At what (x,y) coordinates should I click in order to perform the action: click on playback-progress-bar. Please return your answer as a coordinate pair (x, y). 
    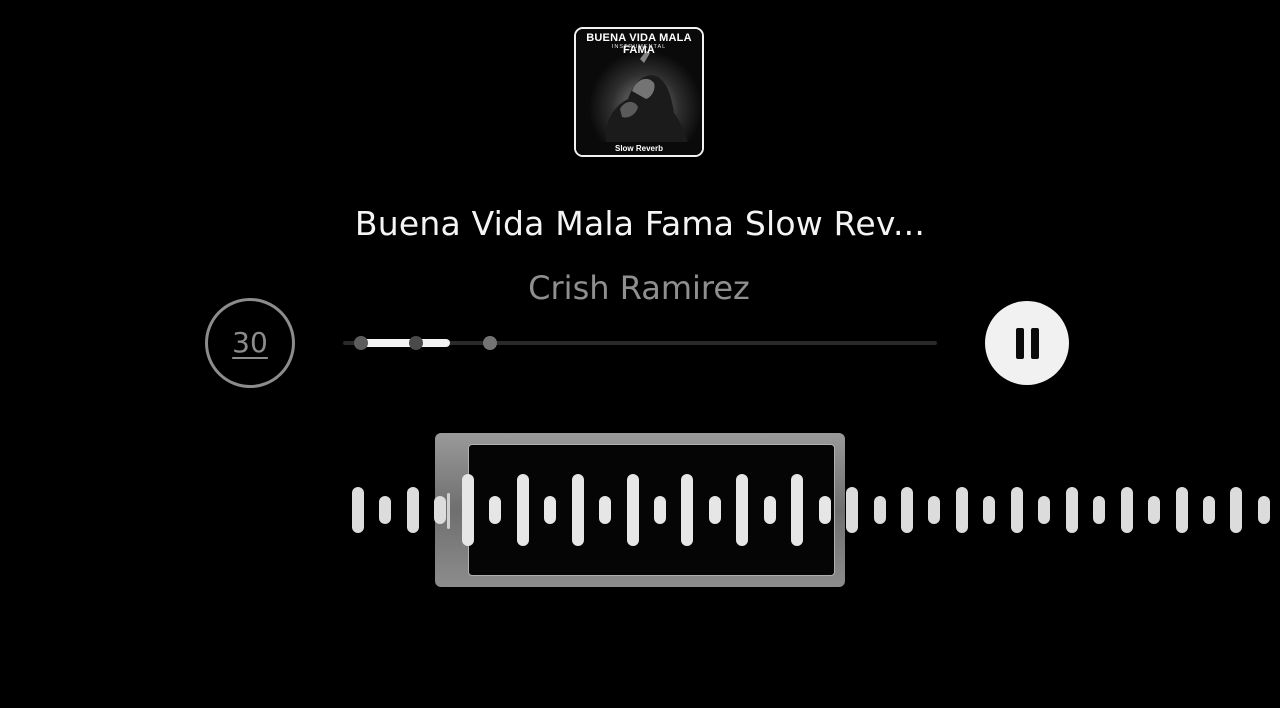
    Looking at the image, I should click on (640, 343).